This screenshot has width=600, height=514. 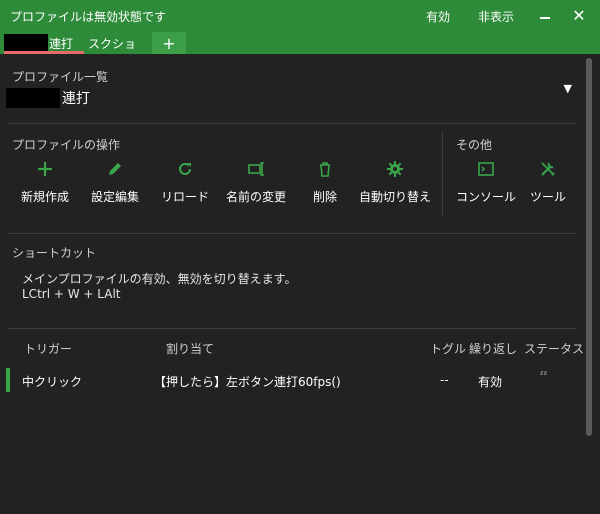 I want to click on enable-button: 有効, so click(x=438, y=16).